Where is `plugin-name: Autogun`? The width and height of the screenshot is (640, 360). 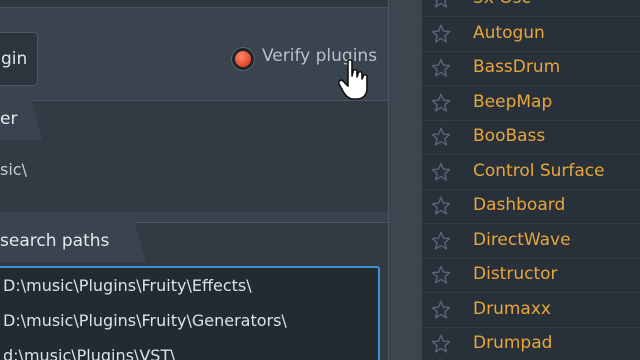 plugin-name: Autogun is located at coordinates (509, 33).